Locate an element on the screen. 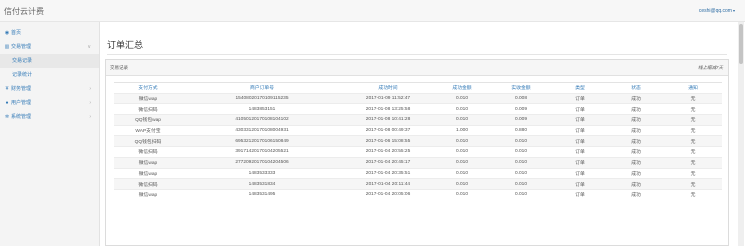 The image size is (745, 246). cell-received-amount: 0.008 is located at coordinates (521, 98).